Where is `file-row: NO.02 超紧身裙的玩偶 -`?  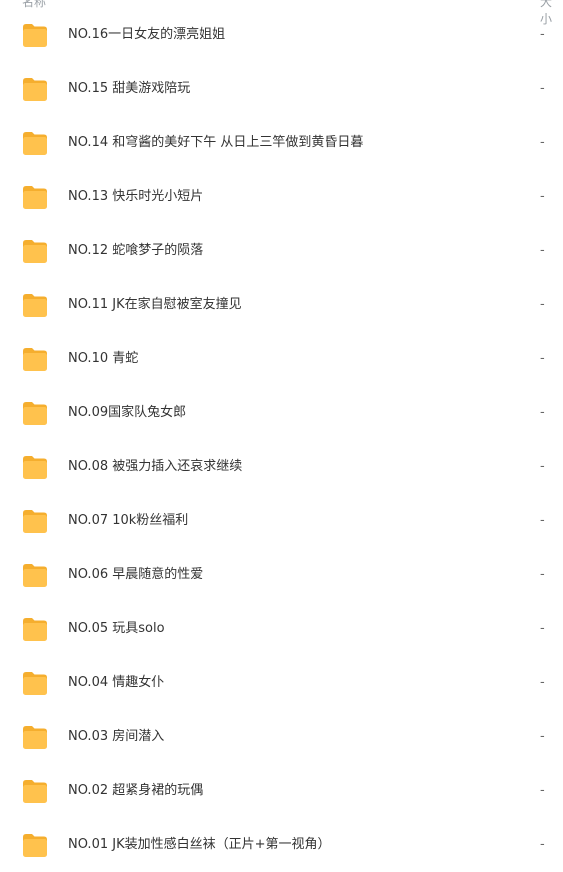
file-row: NO.02 超紧身裙的玩偶 - is located at coordinates (281, 791).